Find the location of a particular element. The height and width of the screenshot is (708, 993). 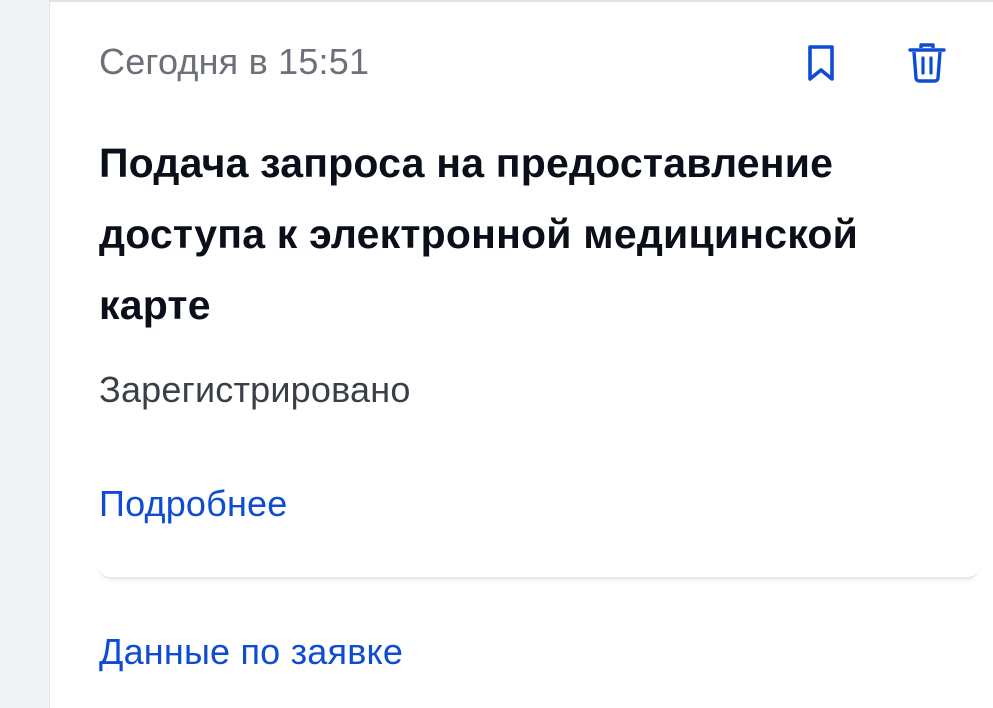

status-label: Зарегистрировано is located at coordinates (255, 389).